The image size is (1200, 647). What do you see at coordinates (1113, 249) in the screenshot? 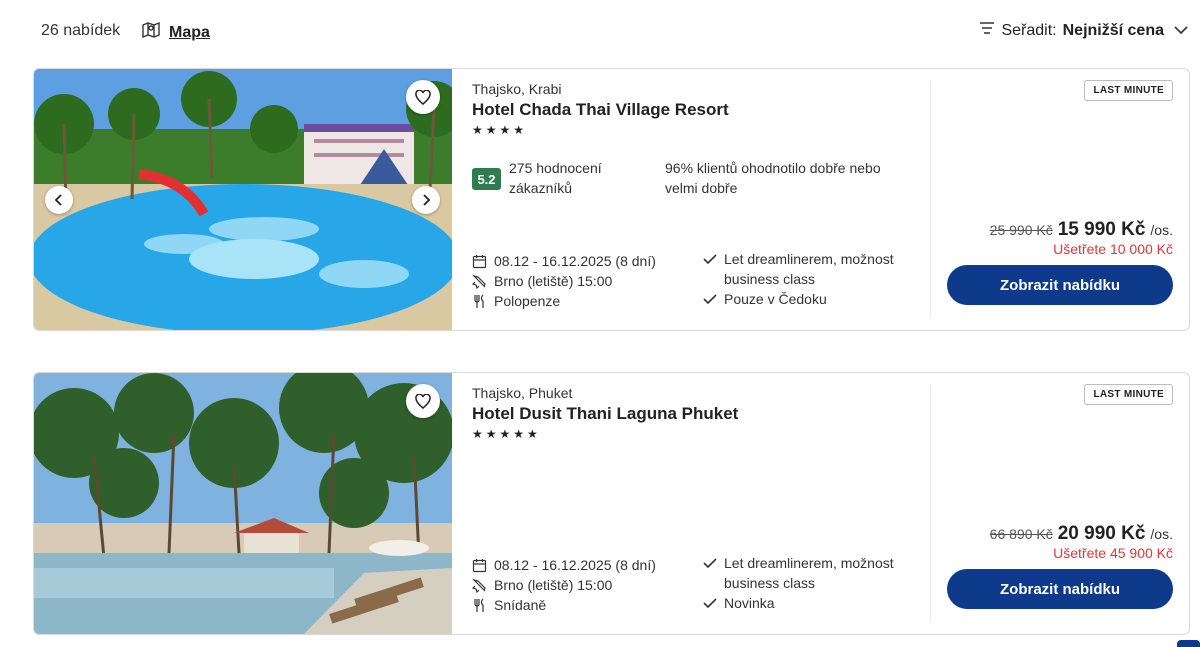
I see `savings-text: Ušetřete 10 000 Kč` at bounding box center [1113, 249].